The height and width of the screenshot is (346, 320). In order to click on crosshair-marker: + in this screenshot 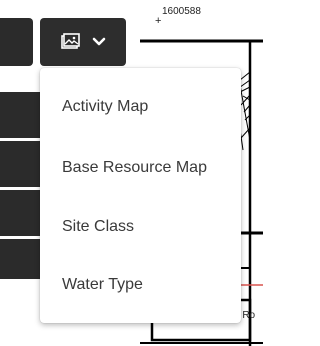, I will do `click(158, 21)`.